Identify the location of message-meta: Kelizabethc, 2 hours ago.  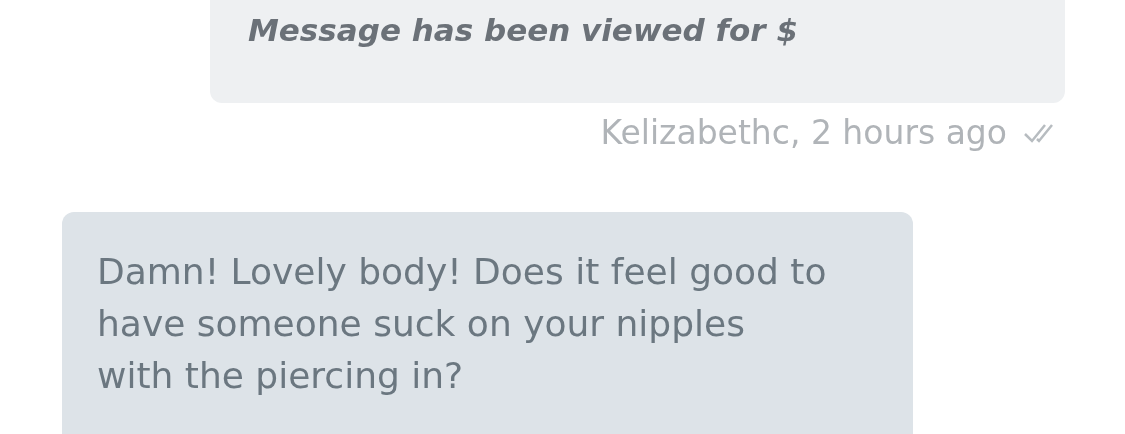
(803, 132).